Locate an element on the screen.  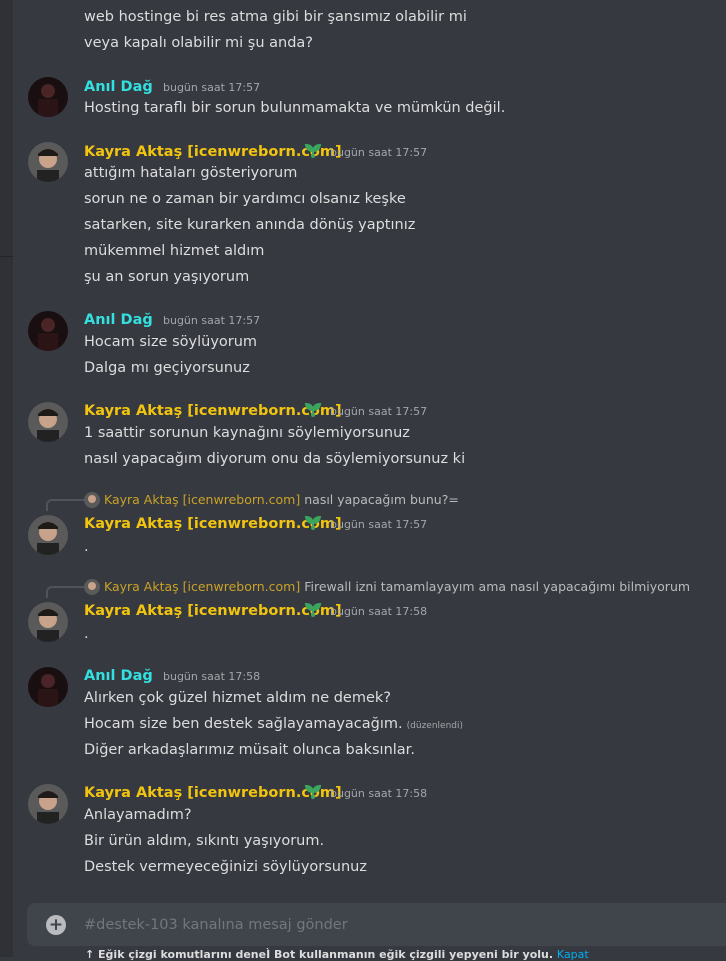
message-text-content: Hocam size ben destek sağlayamayacağım. is located at coordinates (243, 724).